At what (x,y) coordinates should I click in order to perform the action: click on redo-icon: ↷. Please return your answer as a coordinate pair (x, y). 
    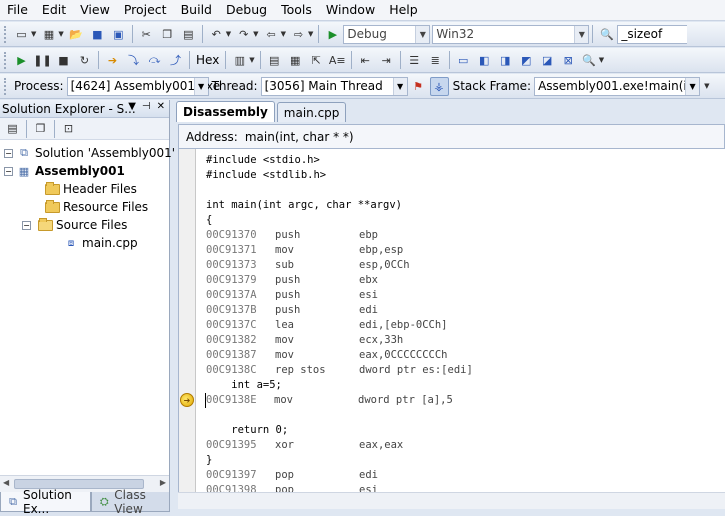
    Looking at the image, I should click on (243, 34).